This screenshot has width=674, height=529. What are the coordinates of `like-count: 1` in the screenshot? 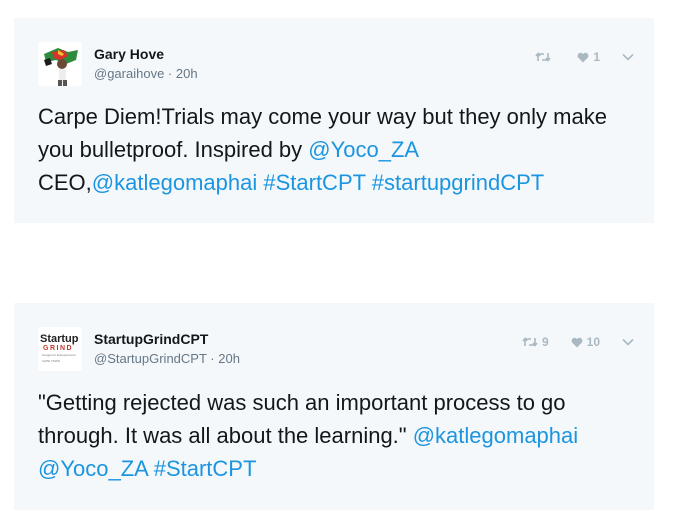 It's located at (596, 57).